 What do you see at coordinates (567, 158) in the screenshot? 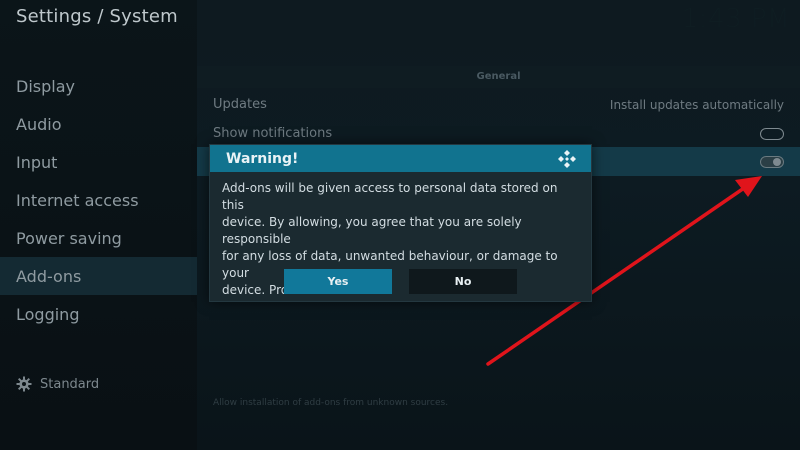
I see `kodi-logo-icon` at bounding box center [567, 158].